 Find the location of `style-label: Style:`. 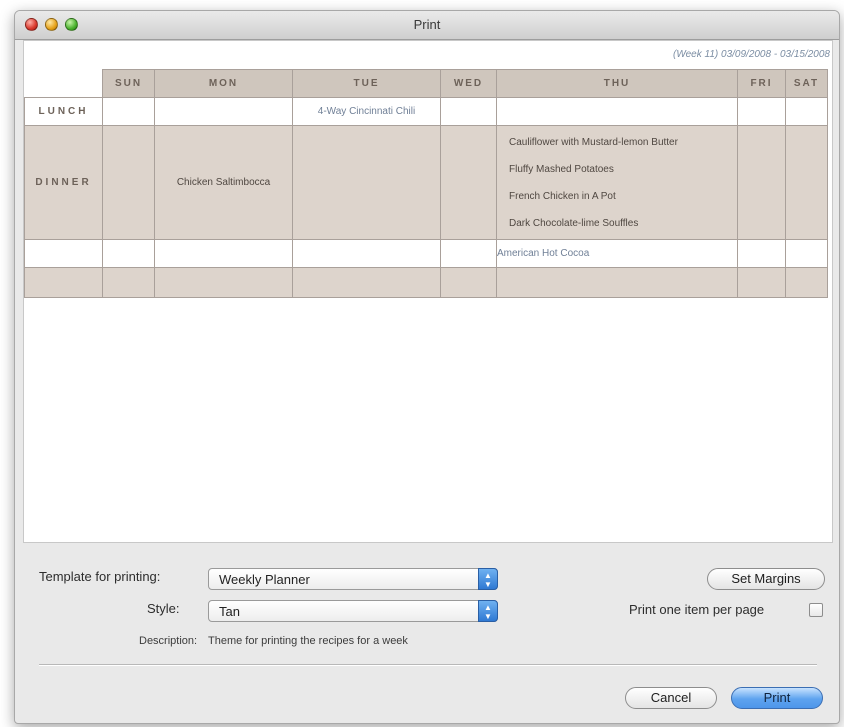

style-label: Style: is located at coordinates (163, 608).